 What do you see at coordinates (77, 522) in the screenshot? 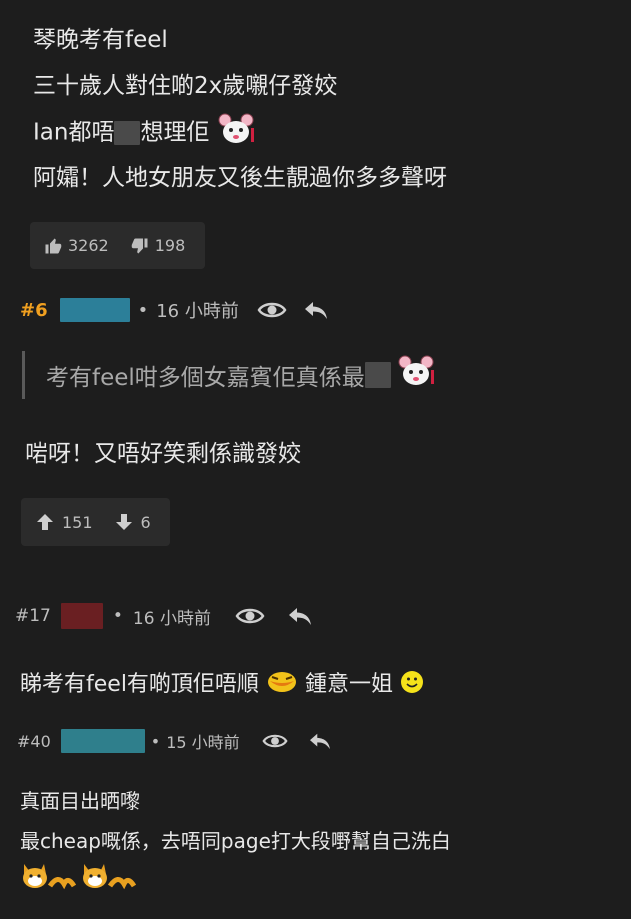
I see `upvote-count: 151` at bounding box center [77, 522].